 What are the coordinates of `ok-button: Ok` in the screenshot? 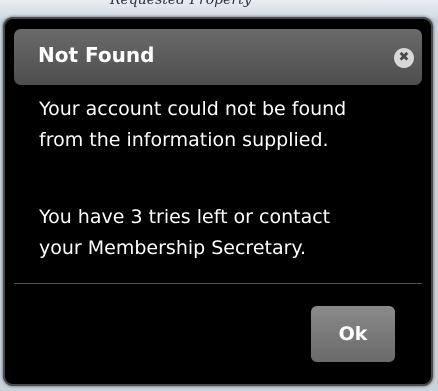 It's located at (353, 334).